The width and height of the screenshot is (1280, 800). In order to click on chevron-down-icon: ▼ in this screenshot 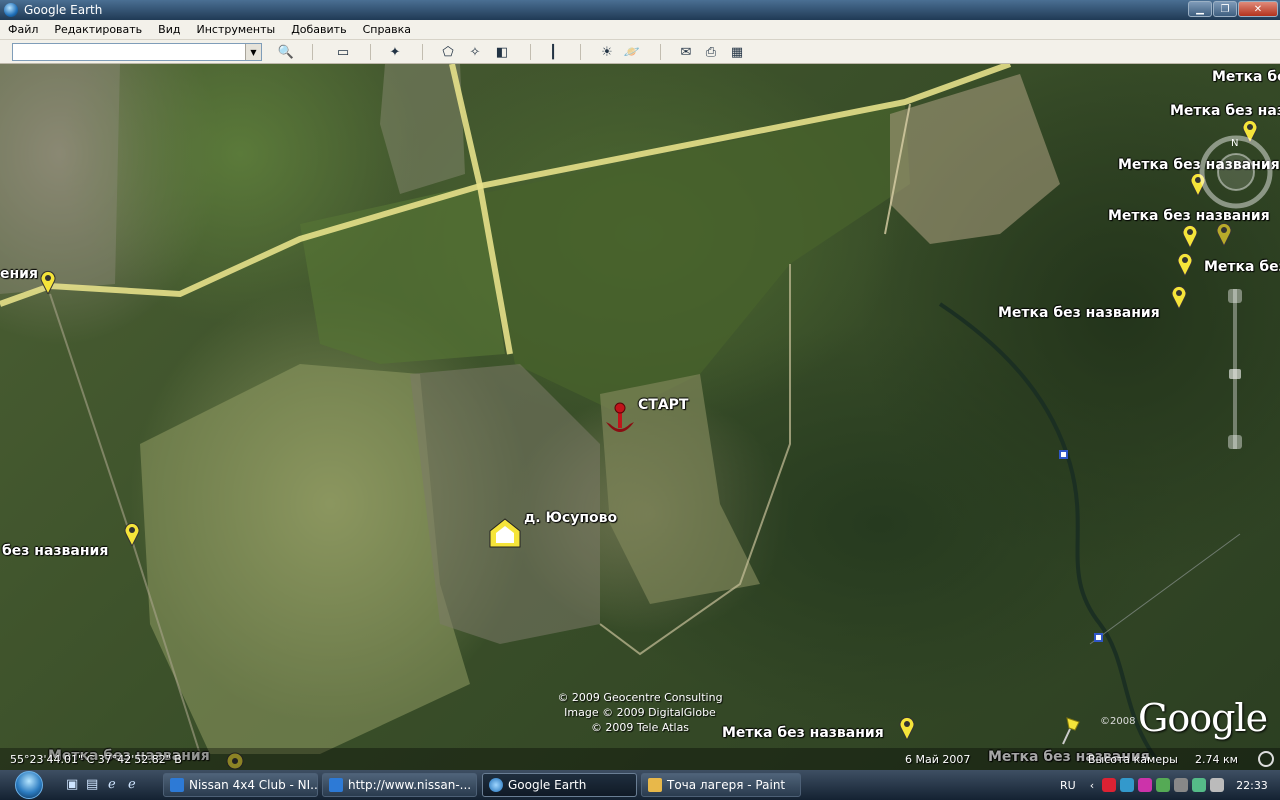, I will do `click(253, 52)`.